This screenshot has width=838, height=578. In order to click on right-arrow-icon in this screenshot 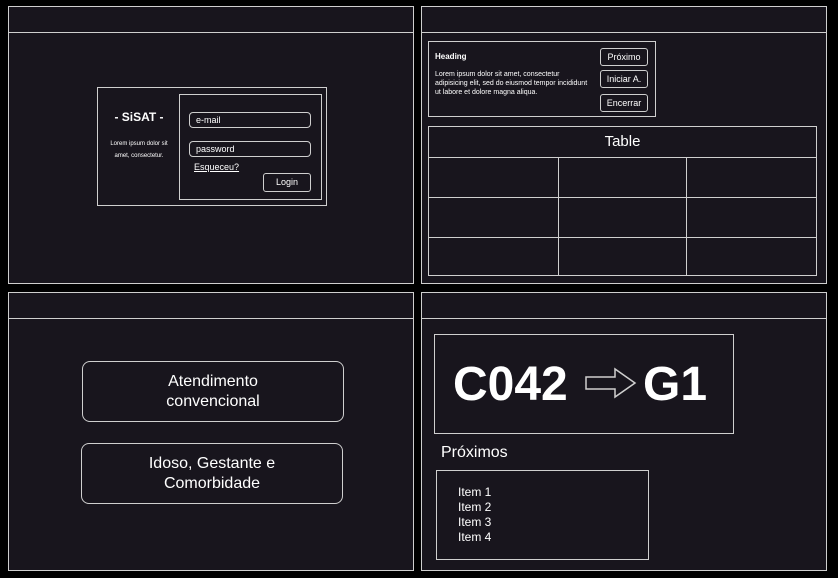, I will do `click(611, 383)`.